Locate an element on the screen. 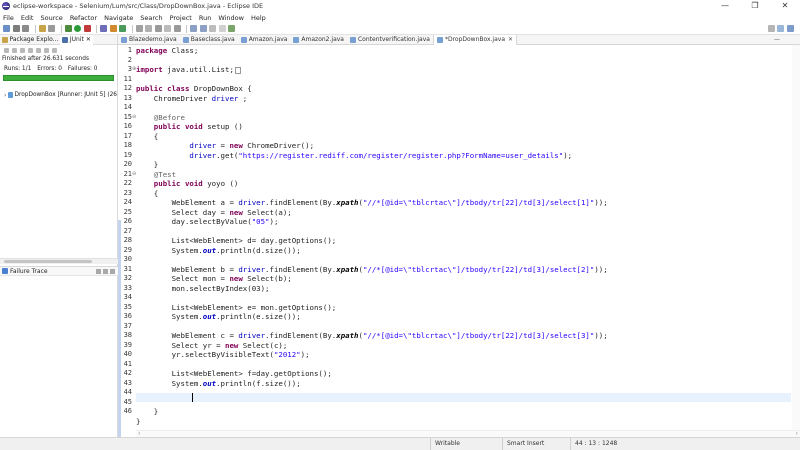  junit-toolbar is located at coordinates (58, 50).